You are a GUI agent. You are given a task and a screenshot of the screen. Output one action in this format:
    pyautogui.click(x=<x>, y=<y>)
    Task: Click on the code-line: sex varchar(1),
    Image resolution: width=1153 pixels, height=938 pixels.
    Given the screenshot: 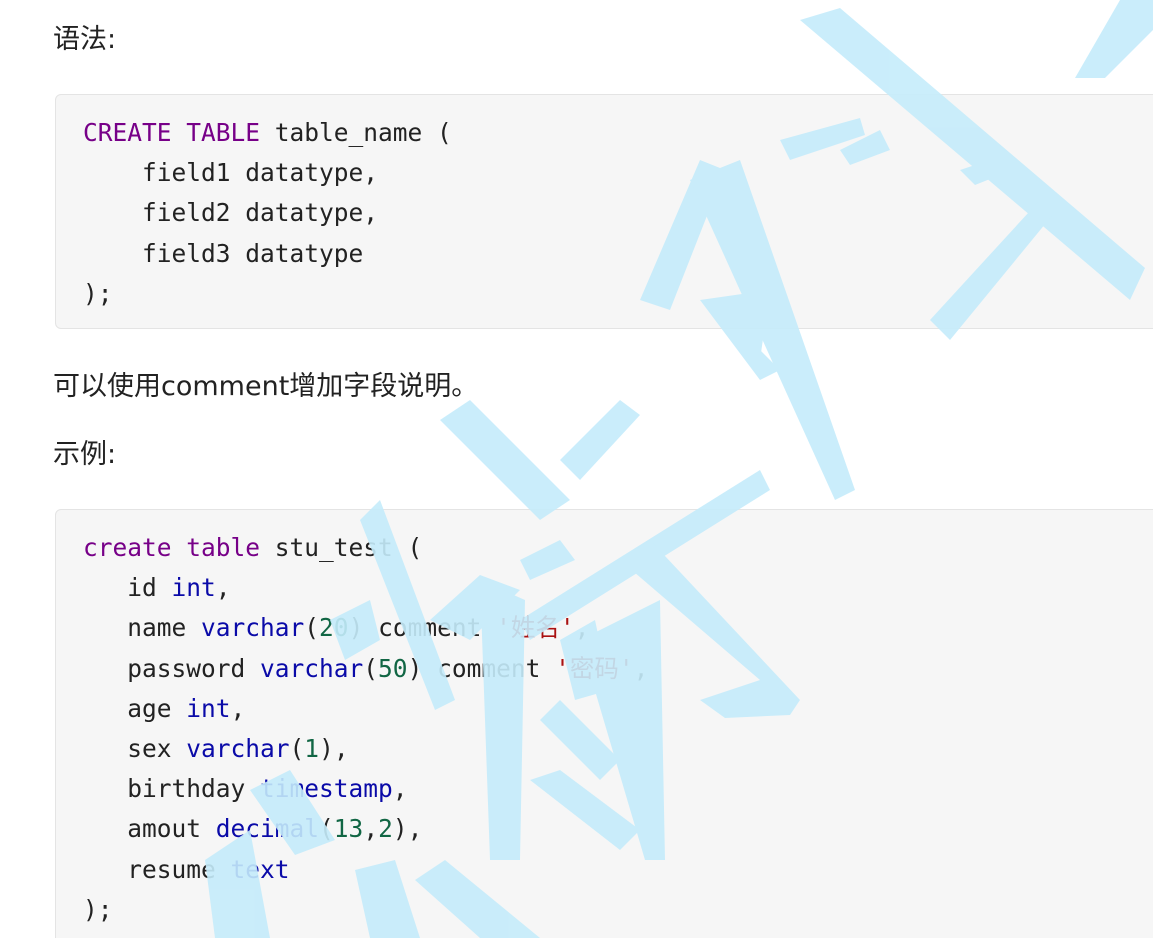 What is the action you would take?
    pyautogui.click(x=618, y=749)
    